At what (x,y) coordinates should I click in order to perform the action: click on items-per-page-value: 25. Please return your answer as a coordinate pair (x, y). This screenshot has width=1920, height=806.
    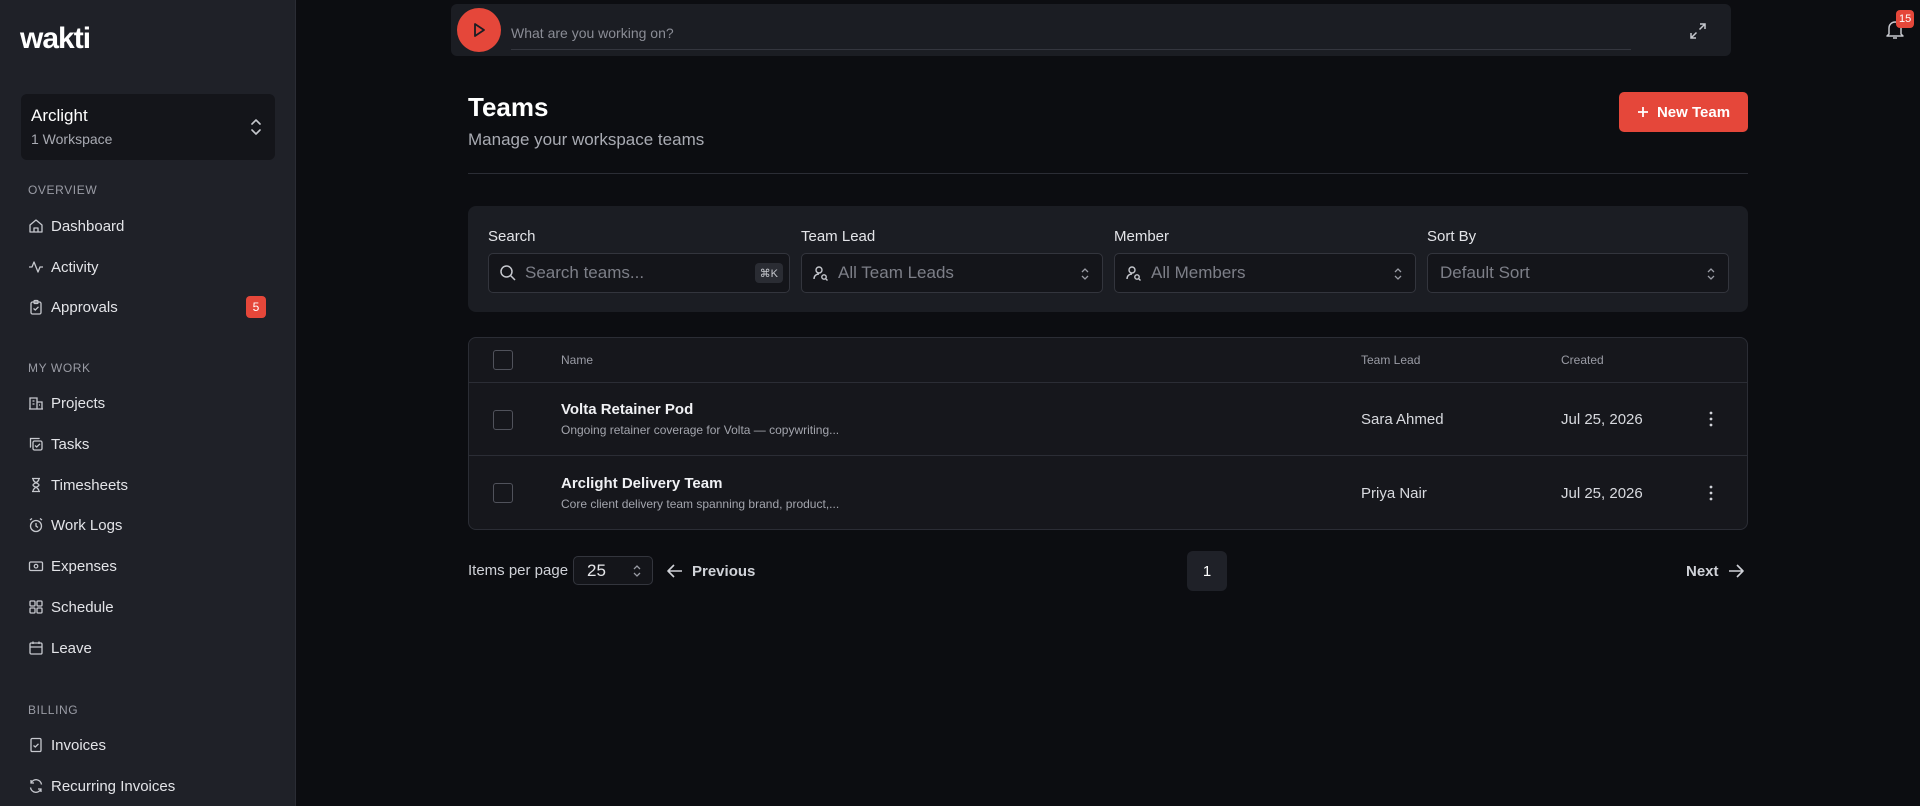
    Looking at the image, I should click on (596, 570).